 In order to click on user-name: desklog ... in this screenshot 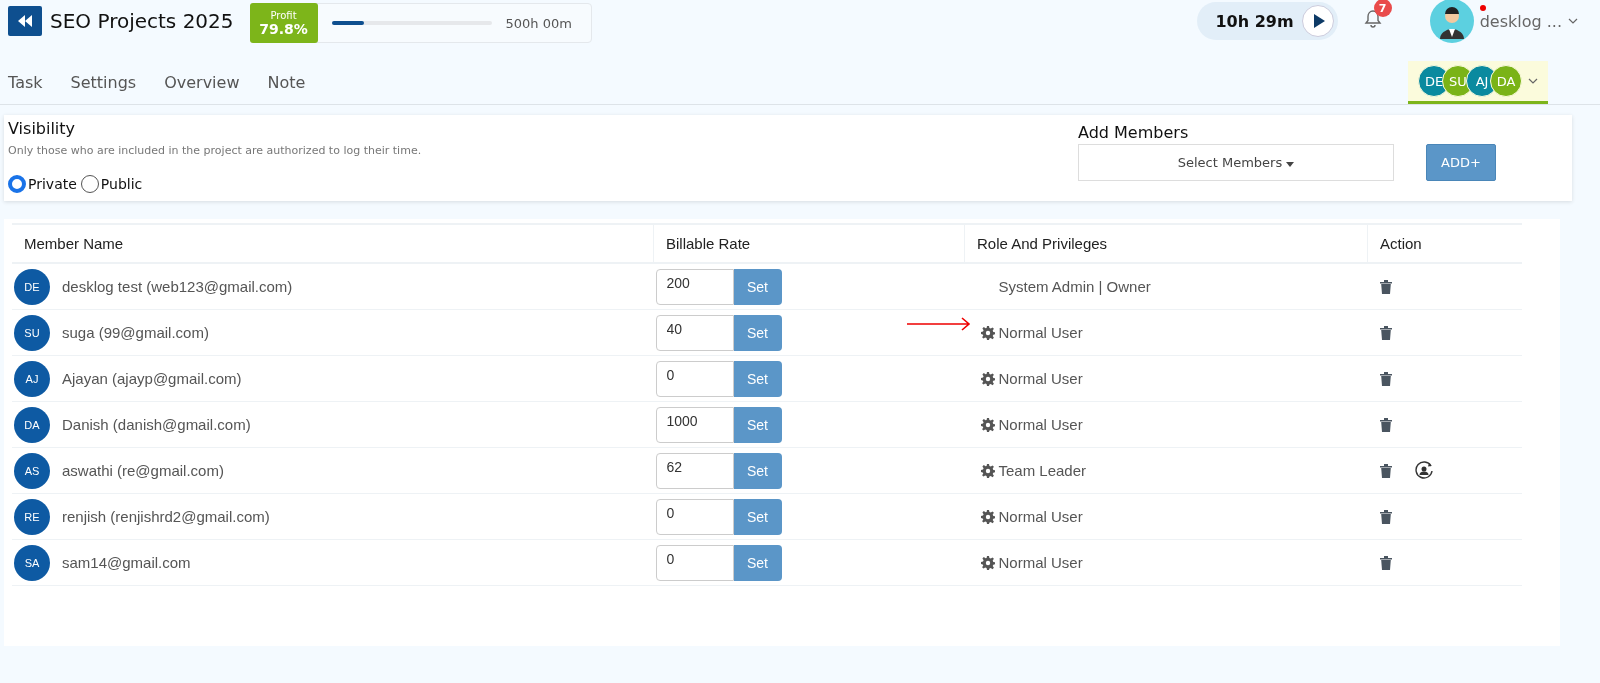, I will do `click(1520, 21)`.